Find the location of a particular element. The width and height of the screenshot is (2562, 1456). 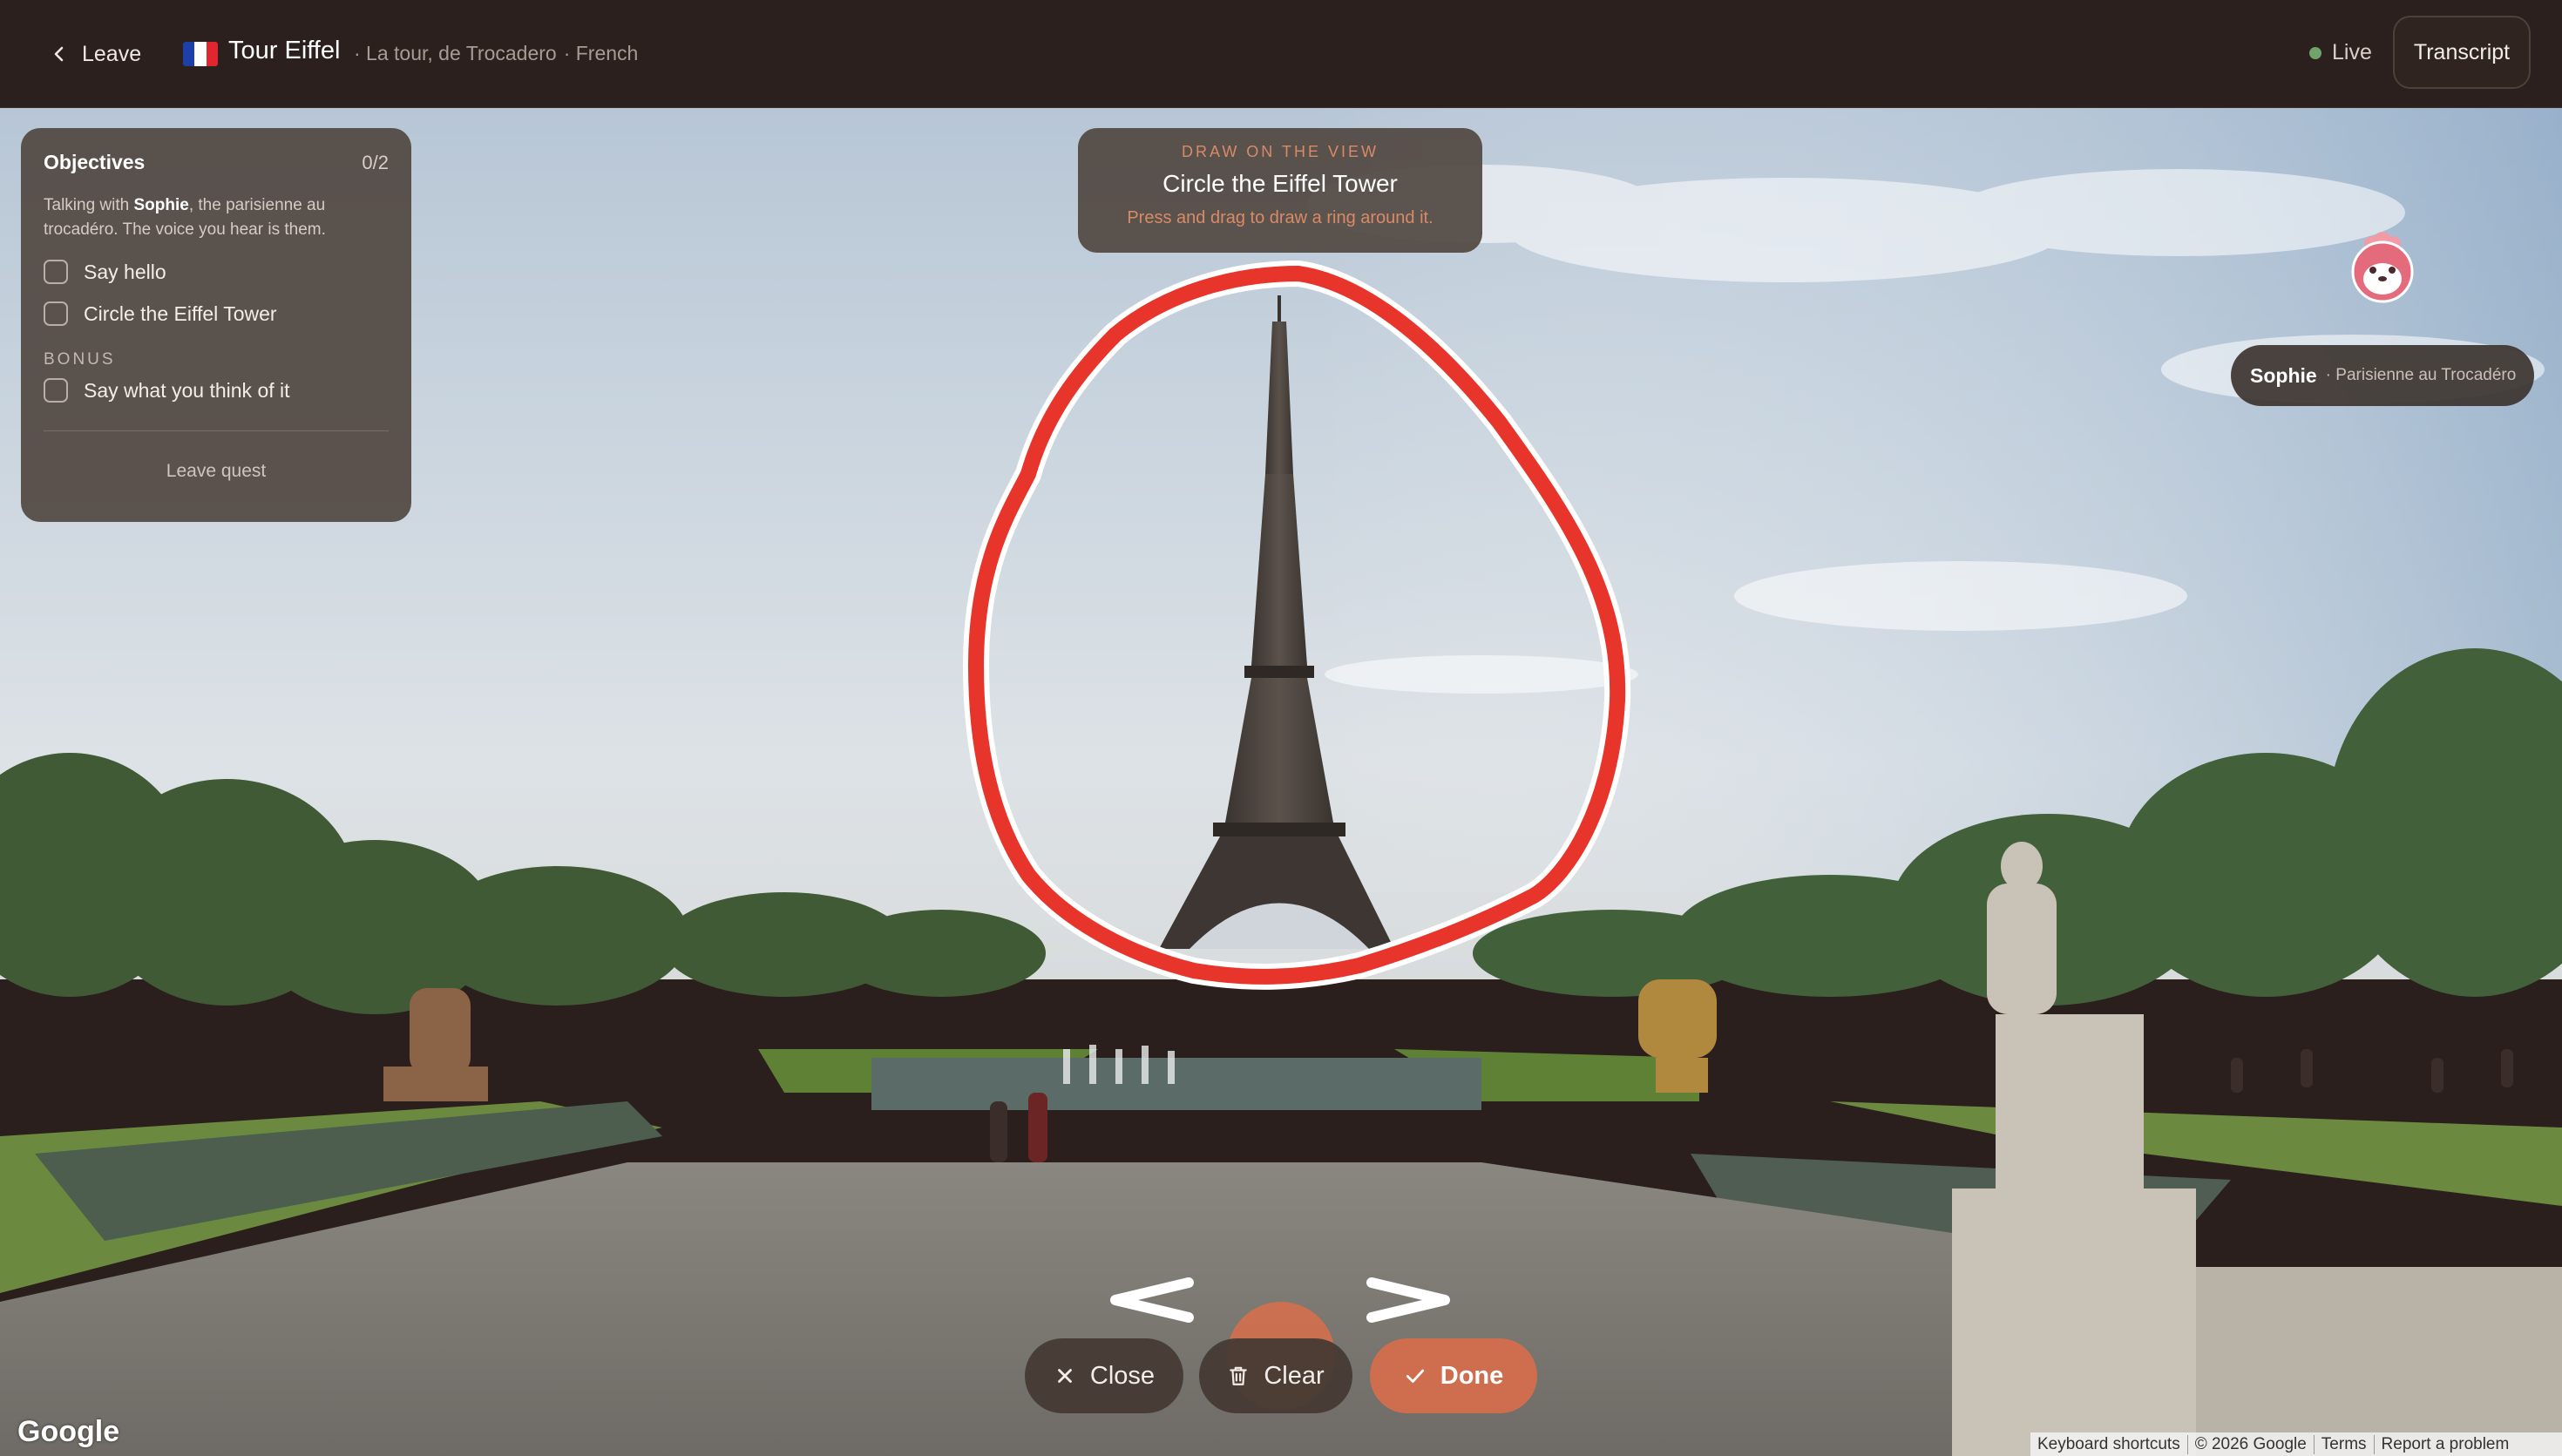

character-chip: Sophie · Parisienne au Trocadéro is located at coordinates (2382, 375).